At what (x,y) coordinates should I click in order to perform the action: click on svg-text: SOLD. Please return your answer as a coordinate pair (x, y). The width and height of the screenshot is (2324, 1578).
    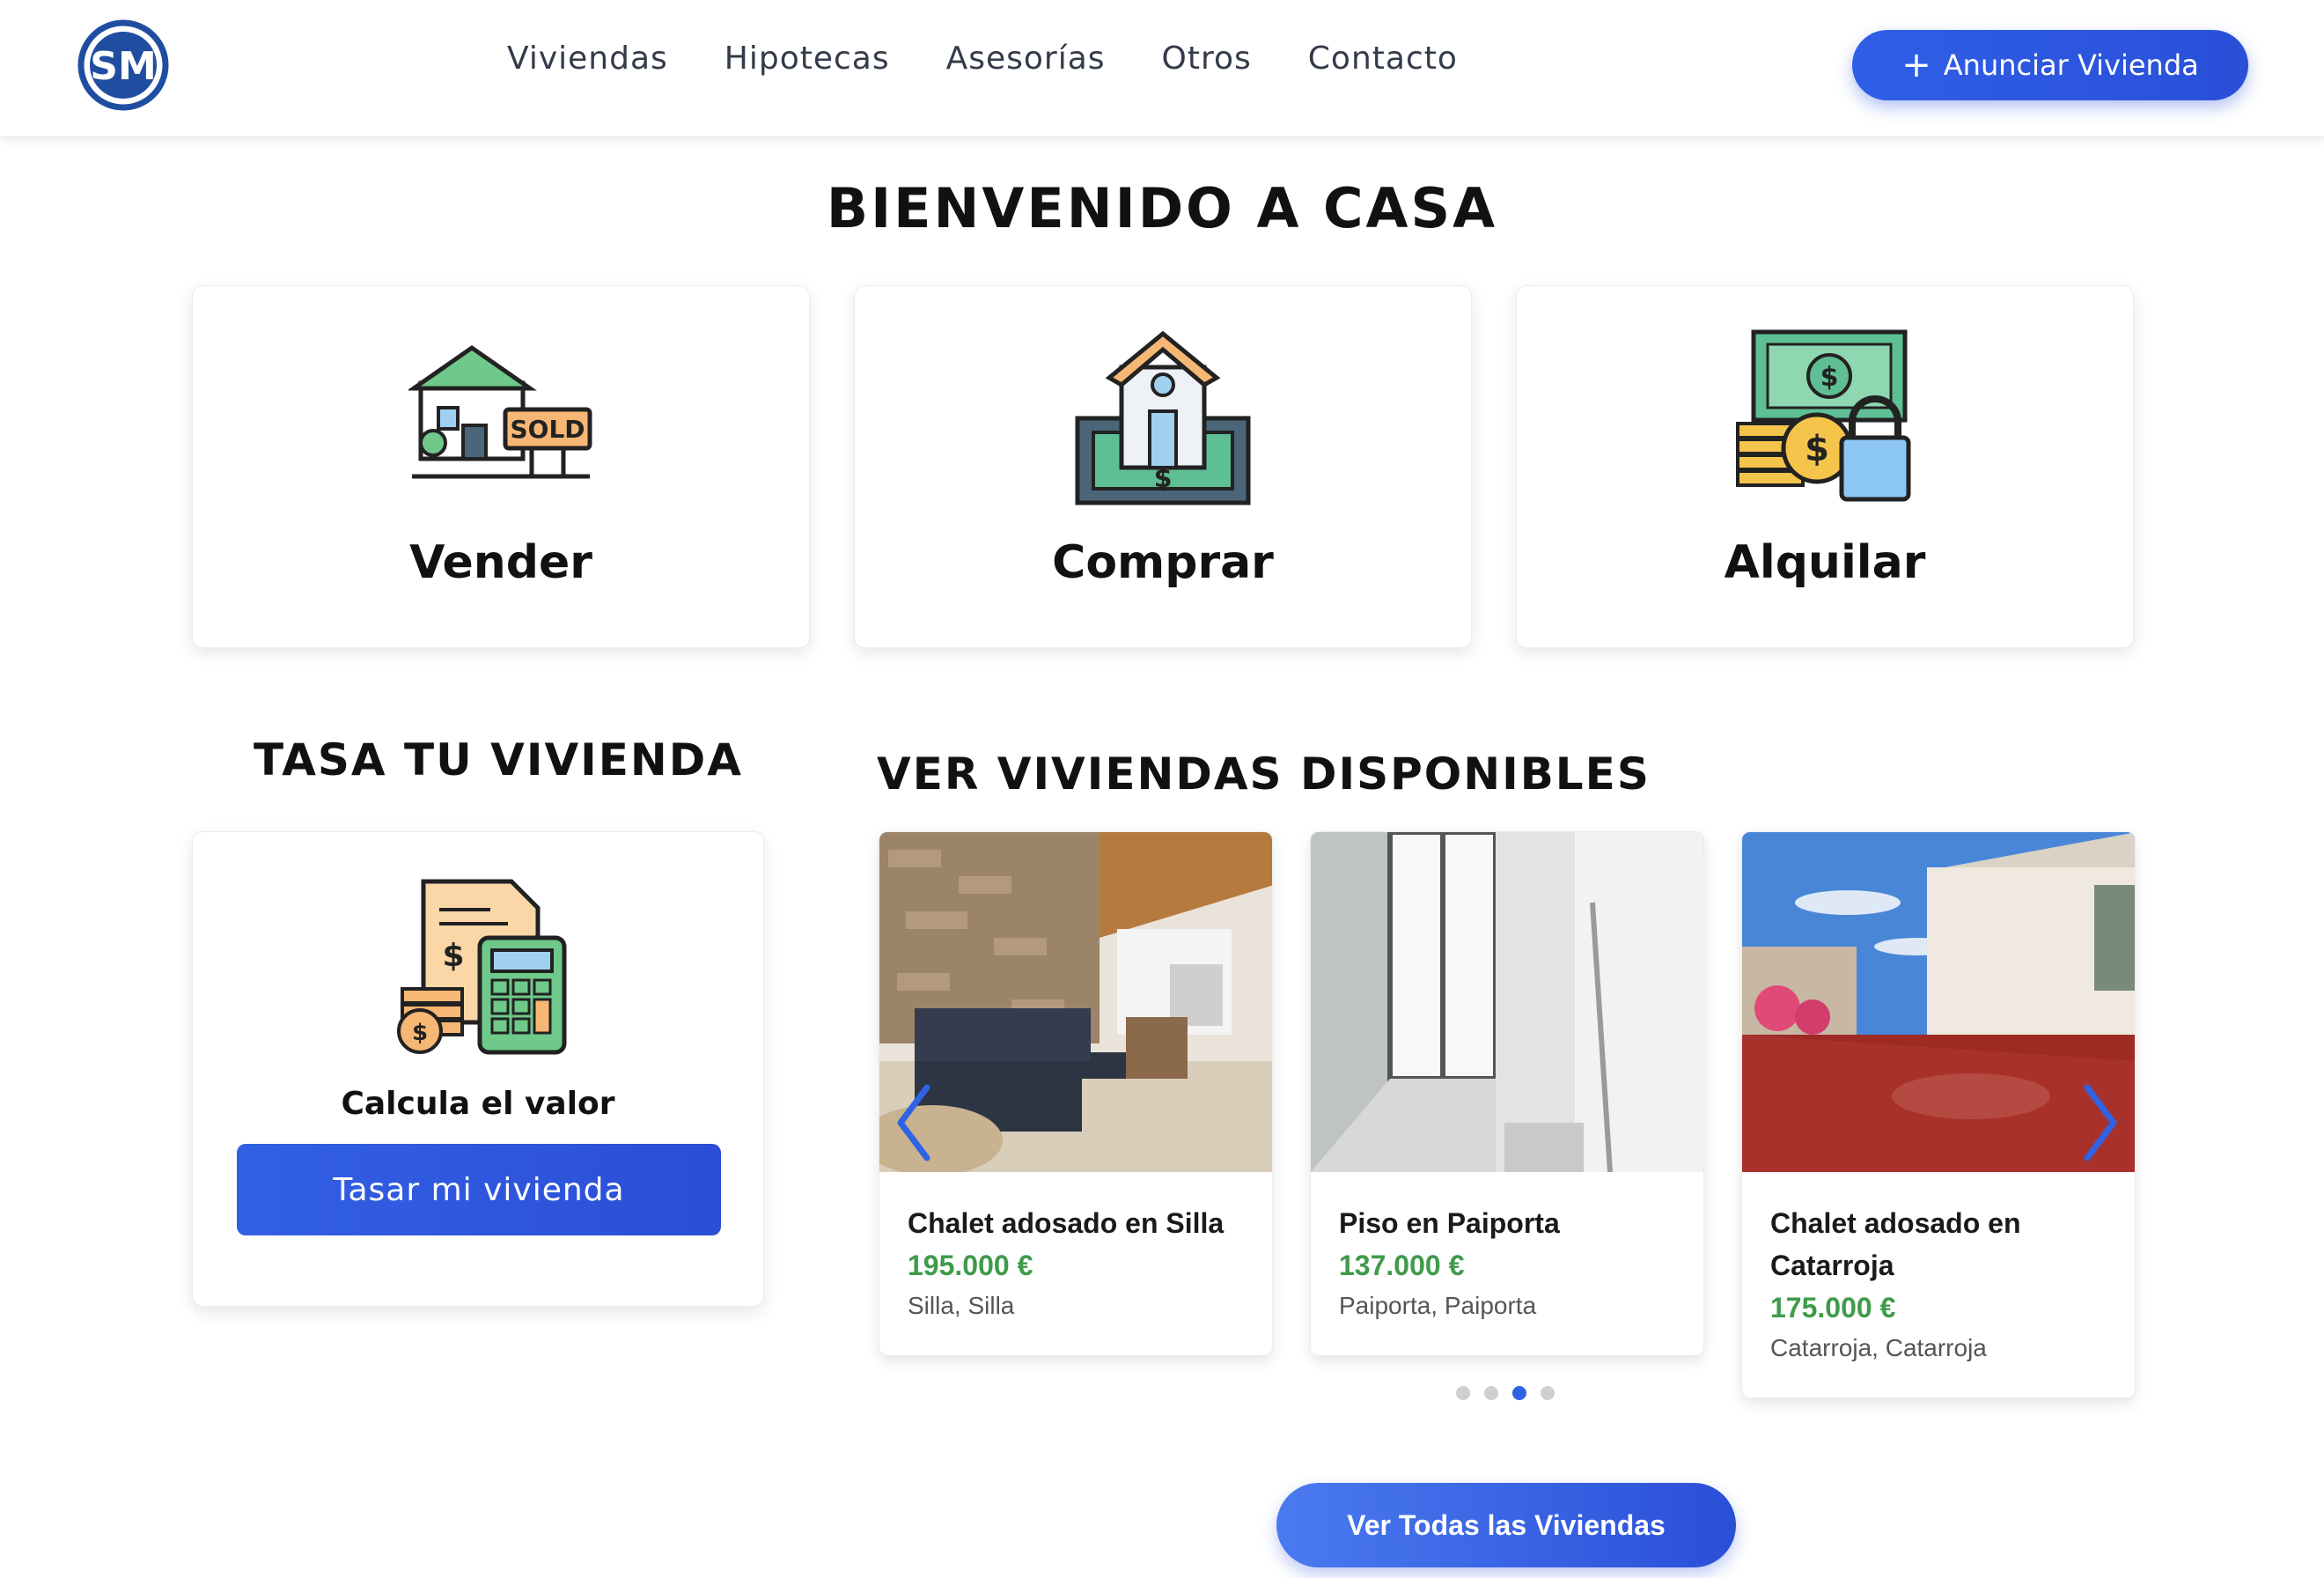
    Looking at the image, I should click on (547, 429).